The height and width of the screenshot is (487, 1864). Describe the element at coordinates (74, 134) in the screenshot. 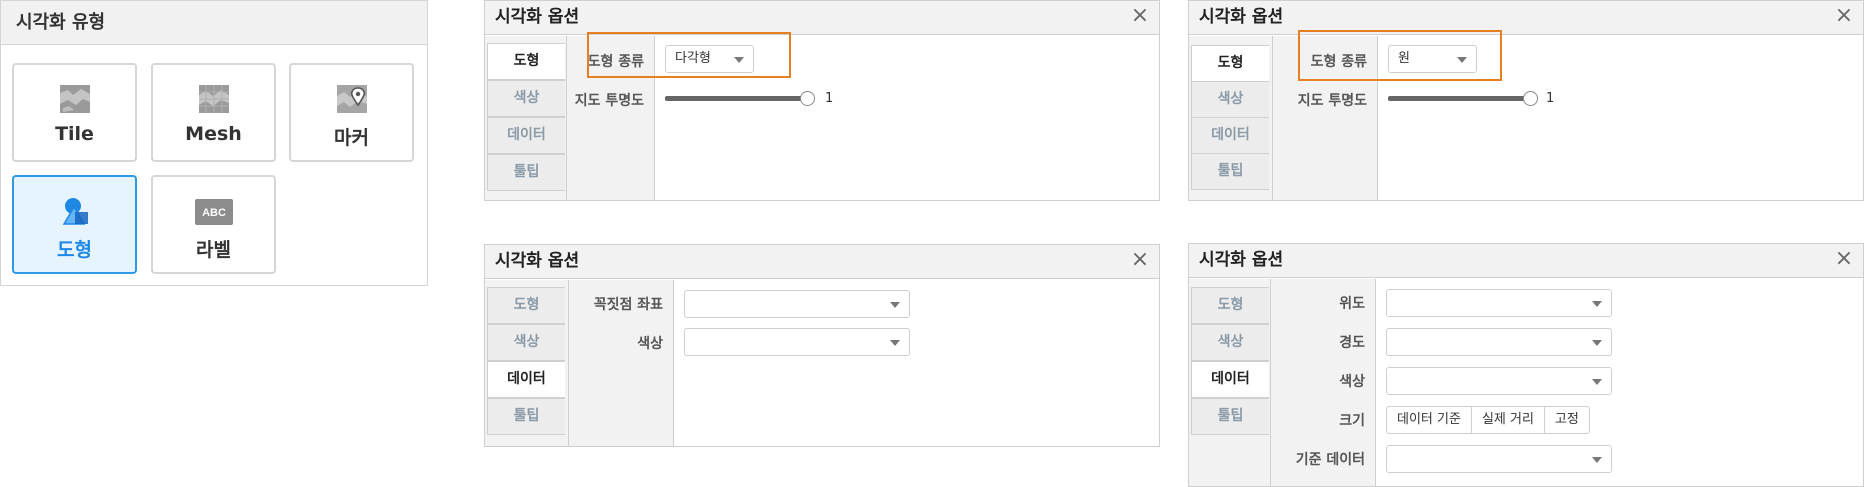

I see `type-card-label: Tile` at that location.